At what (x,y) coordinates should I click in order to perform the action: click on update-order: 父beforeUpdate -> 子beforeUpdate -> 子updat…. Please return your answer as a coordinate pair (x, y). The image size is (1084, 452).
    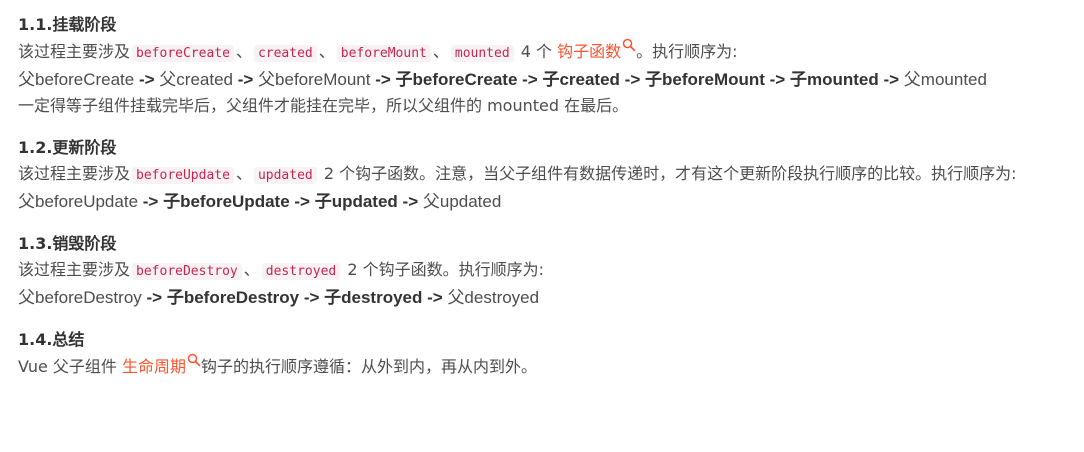
    Looking at the image, I should click on (542, 202).